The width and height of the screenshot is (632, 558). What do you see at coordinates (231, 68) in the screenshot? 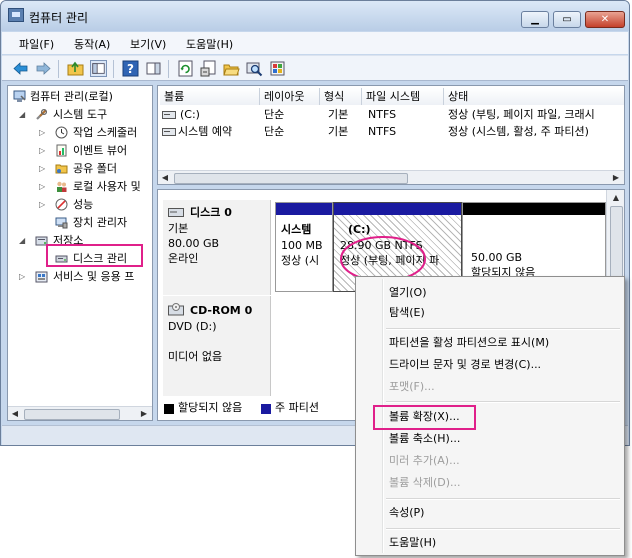
I see `open-folder-icon` at bounding box center [231, 68].